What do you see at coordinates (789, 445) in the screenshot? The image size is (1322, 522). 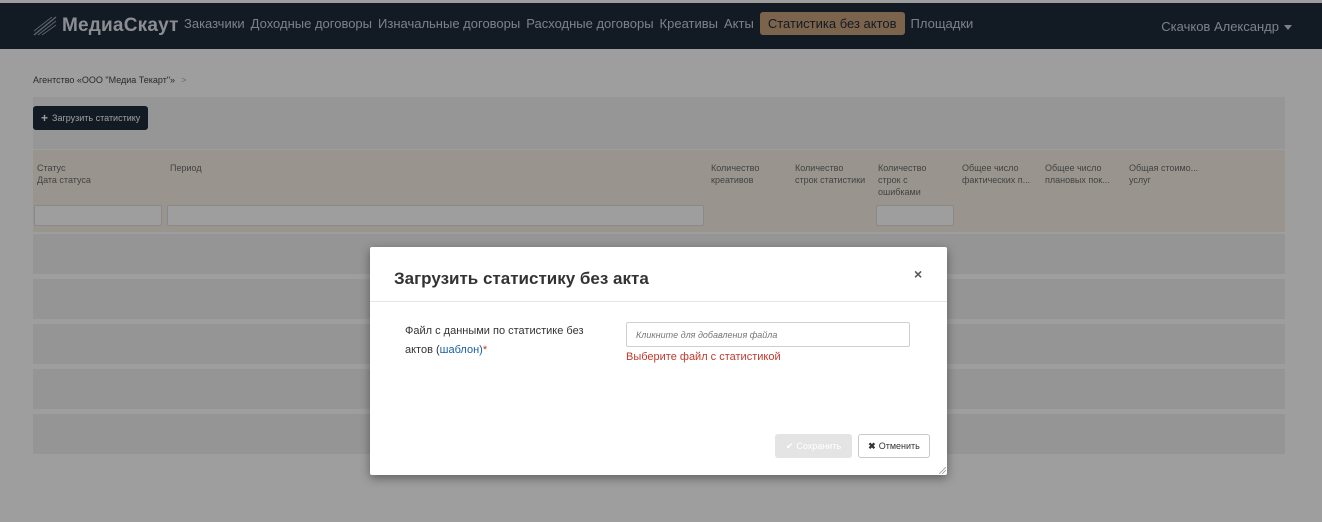 I see `check-icon: ✔` at bounding box center [789, 445].